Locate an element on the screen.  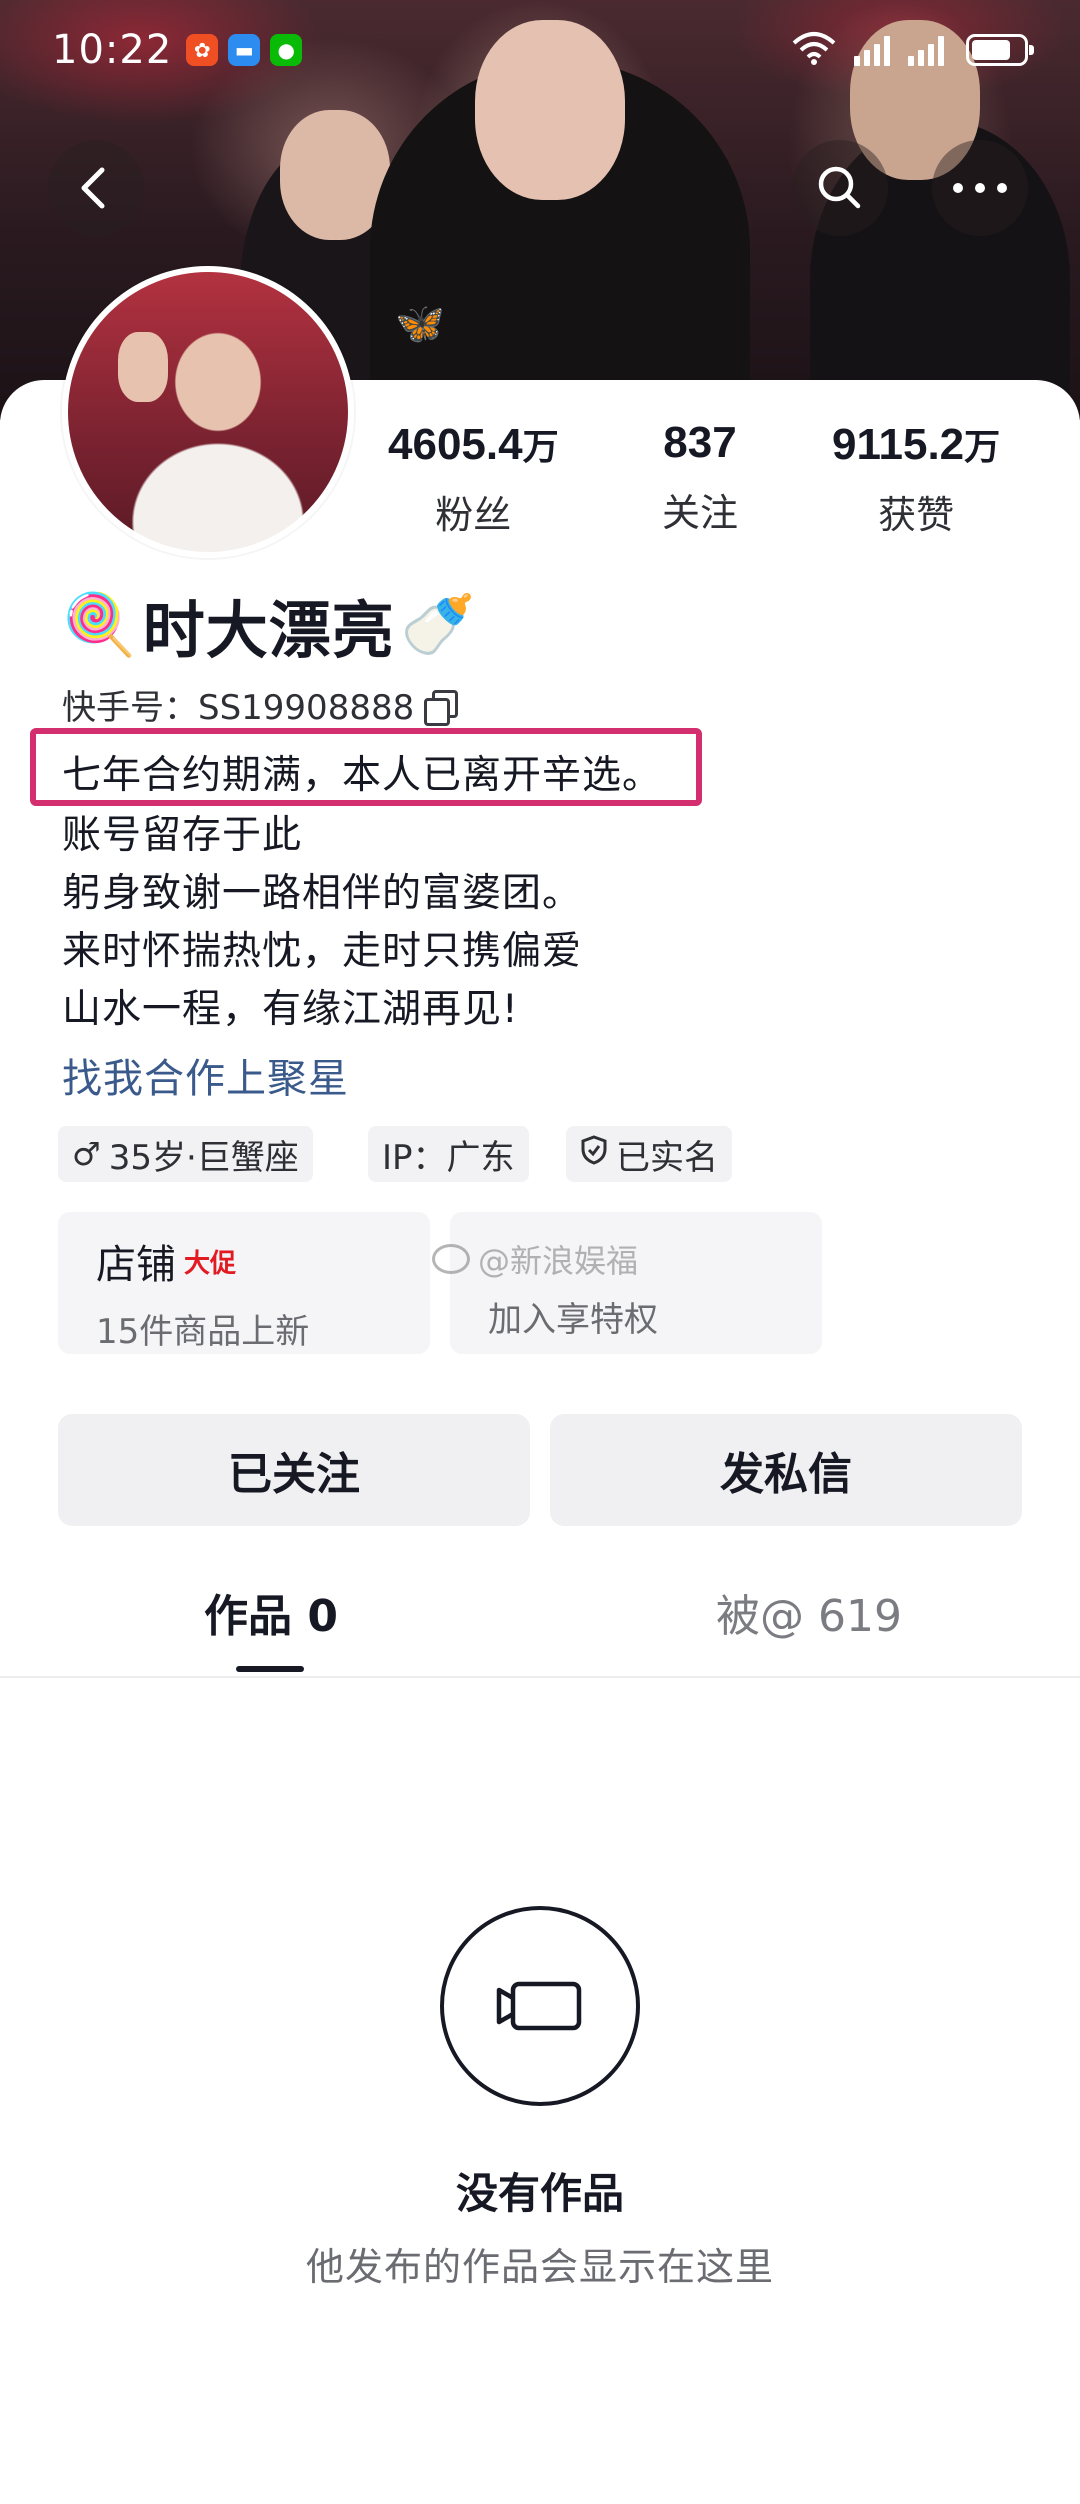
shield-check-icon is located at coordinates (594, 1154).